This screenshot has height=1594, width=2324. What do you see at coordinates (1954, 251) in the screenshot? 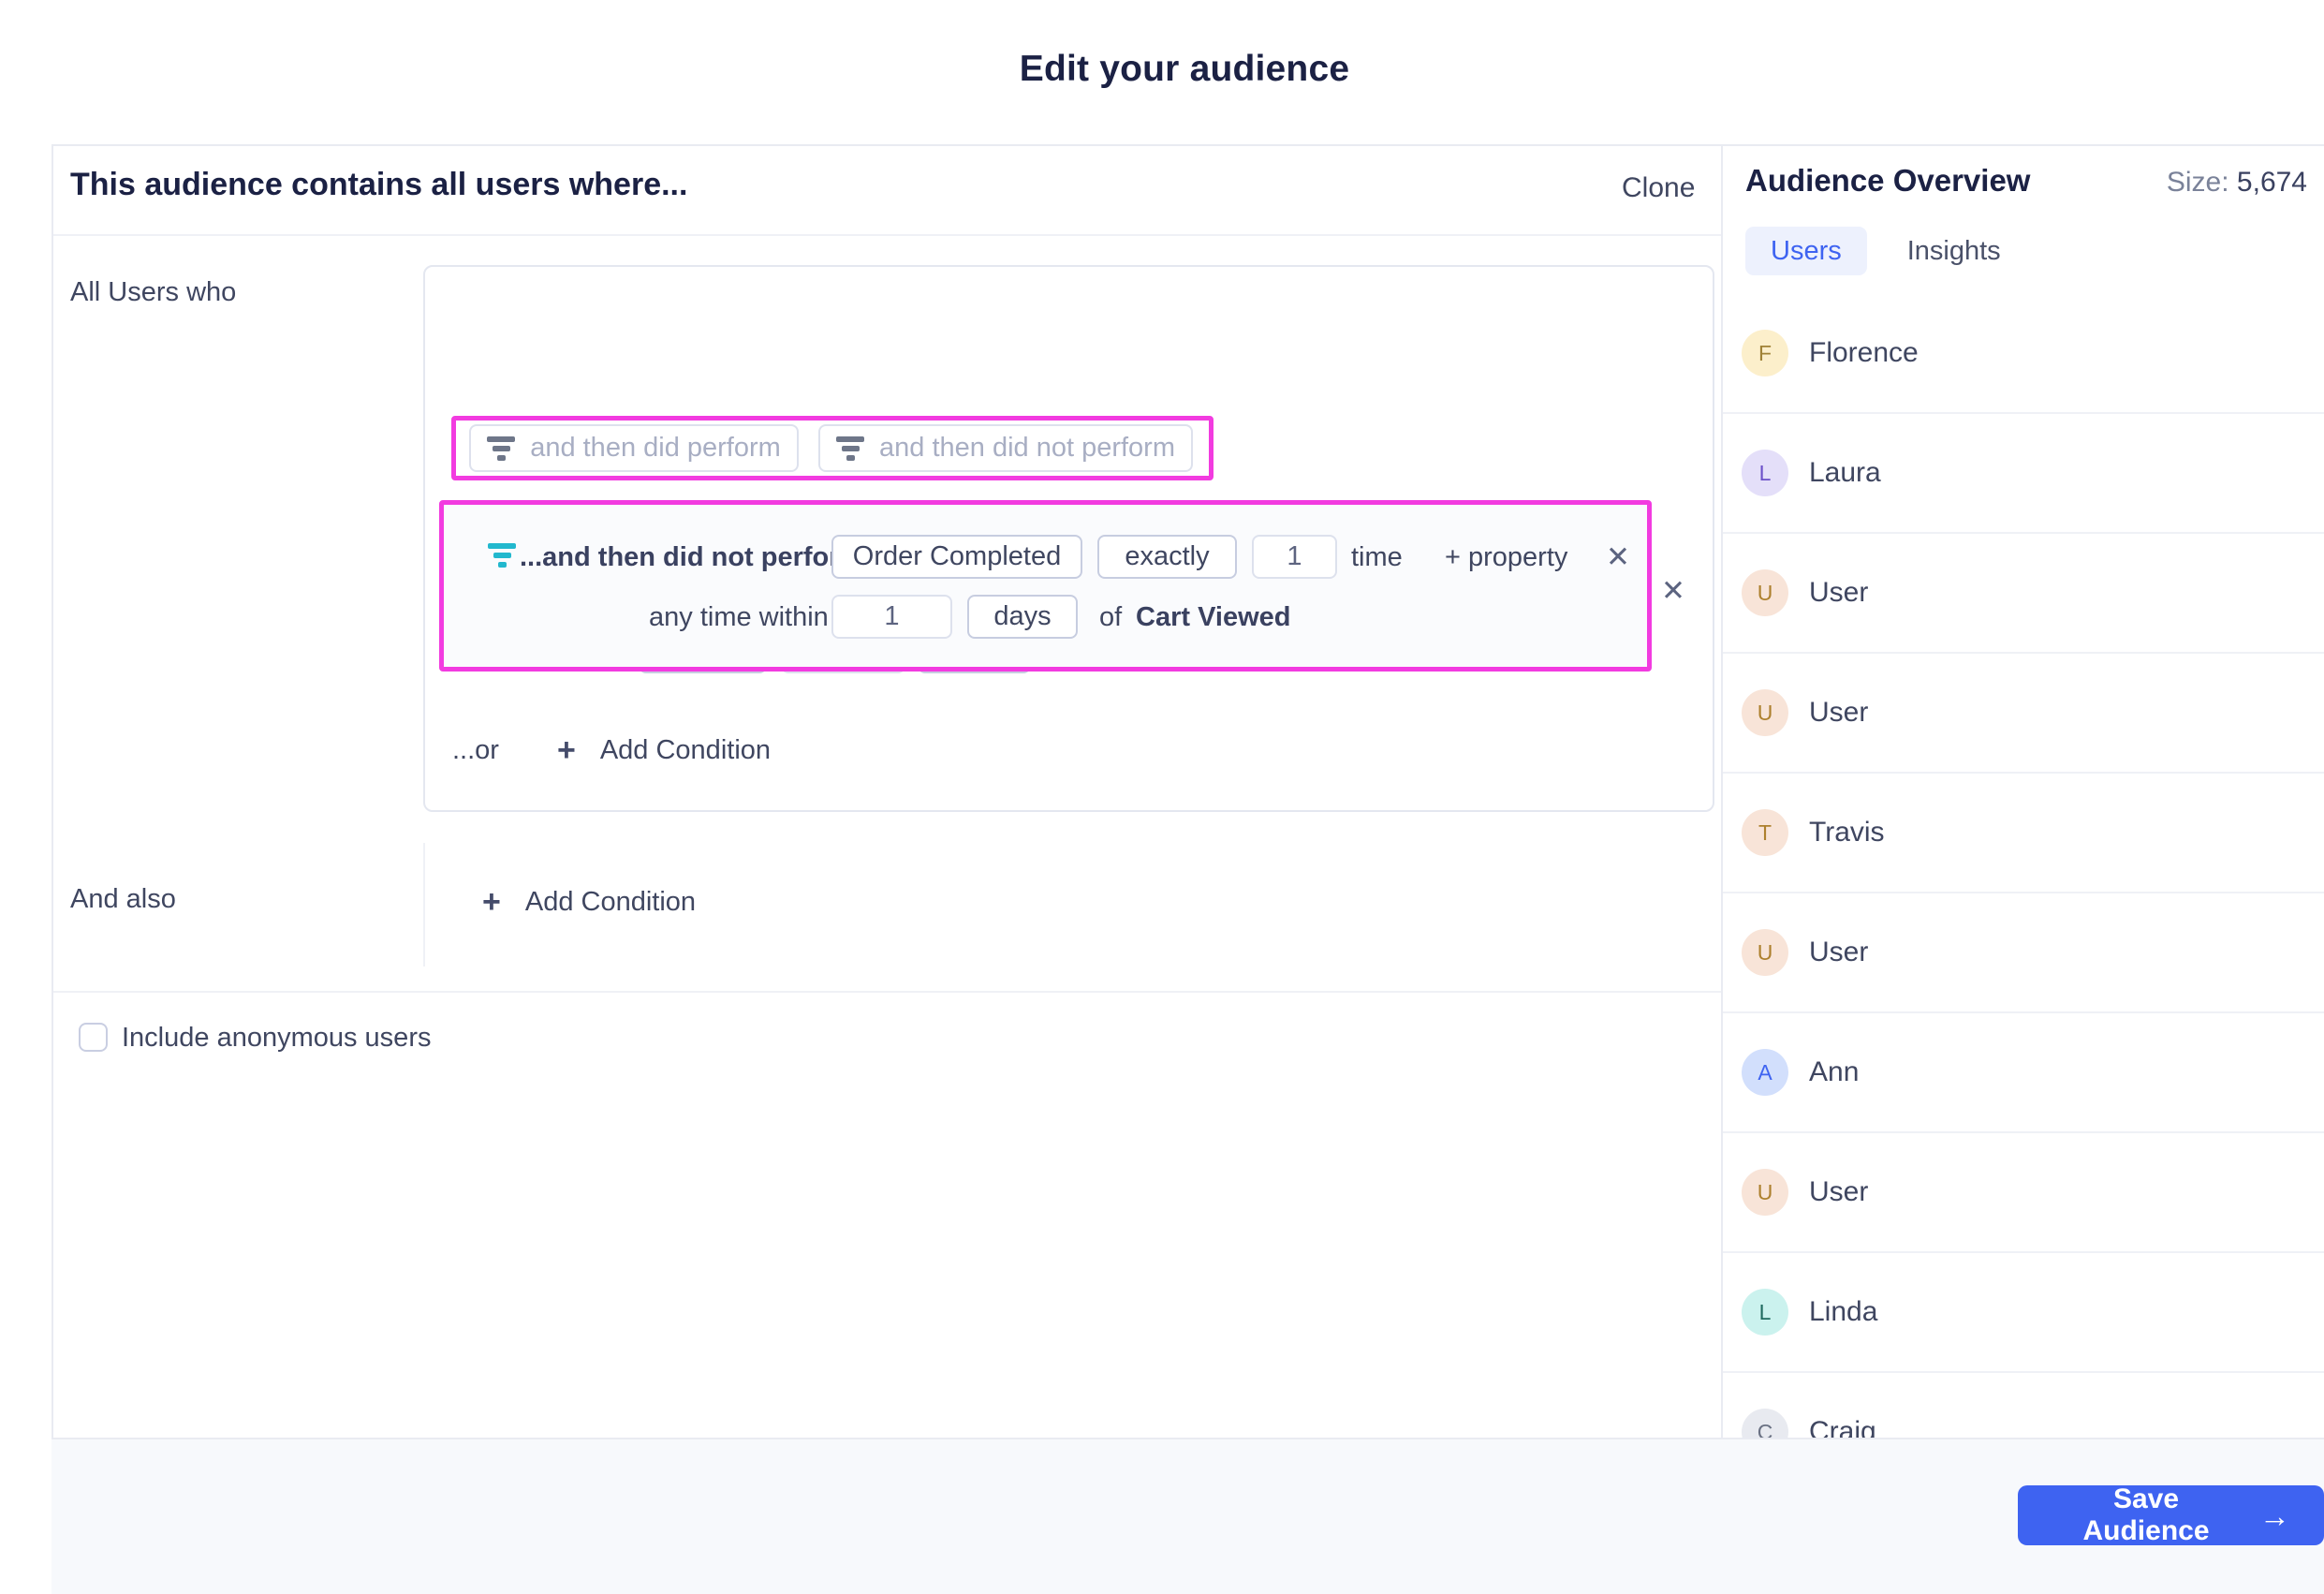
I see `tab-insights: Insights` at bounding box center [1954, 251].